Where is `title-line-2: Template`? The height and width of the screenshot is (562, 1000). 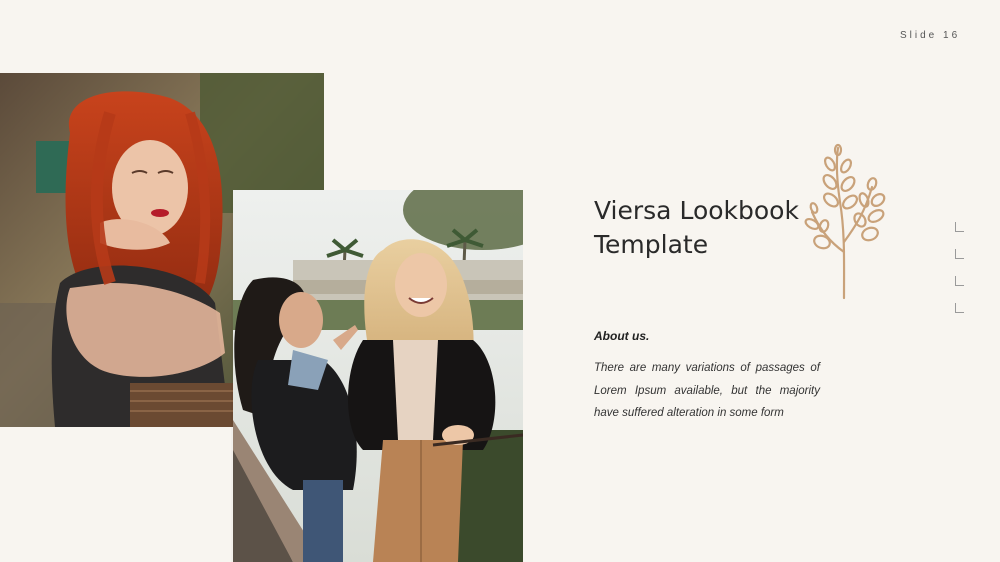
title-line-2: Template is located at coordinates (651, 244).